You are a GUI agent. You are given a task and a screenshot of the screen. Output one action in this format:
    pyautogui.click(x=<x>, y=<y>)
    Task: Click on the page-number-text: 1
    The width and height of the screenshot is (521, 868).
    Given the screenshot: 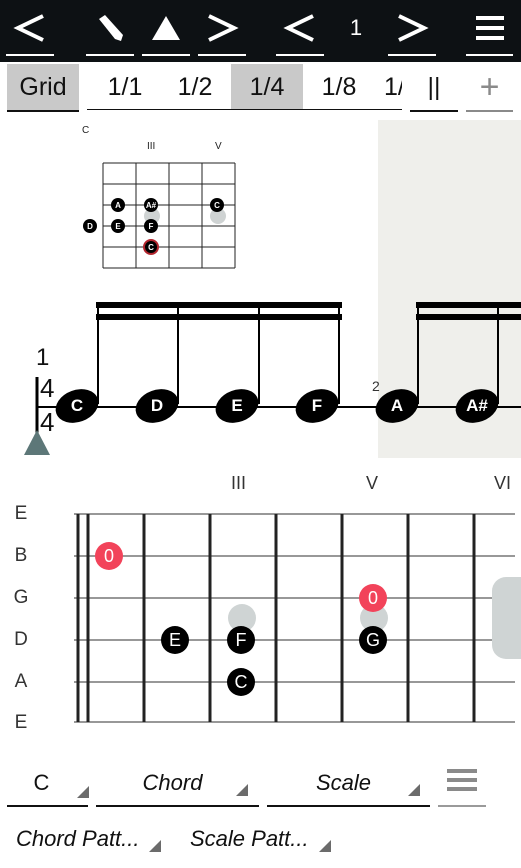 What is the action you would take?
    pyautogui.click(x=356, y=27)
    